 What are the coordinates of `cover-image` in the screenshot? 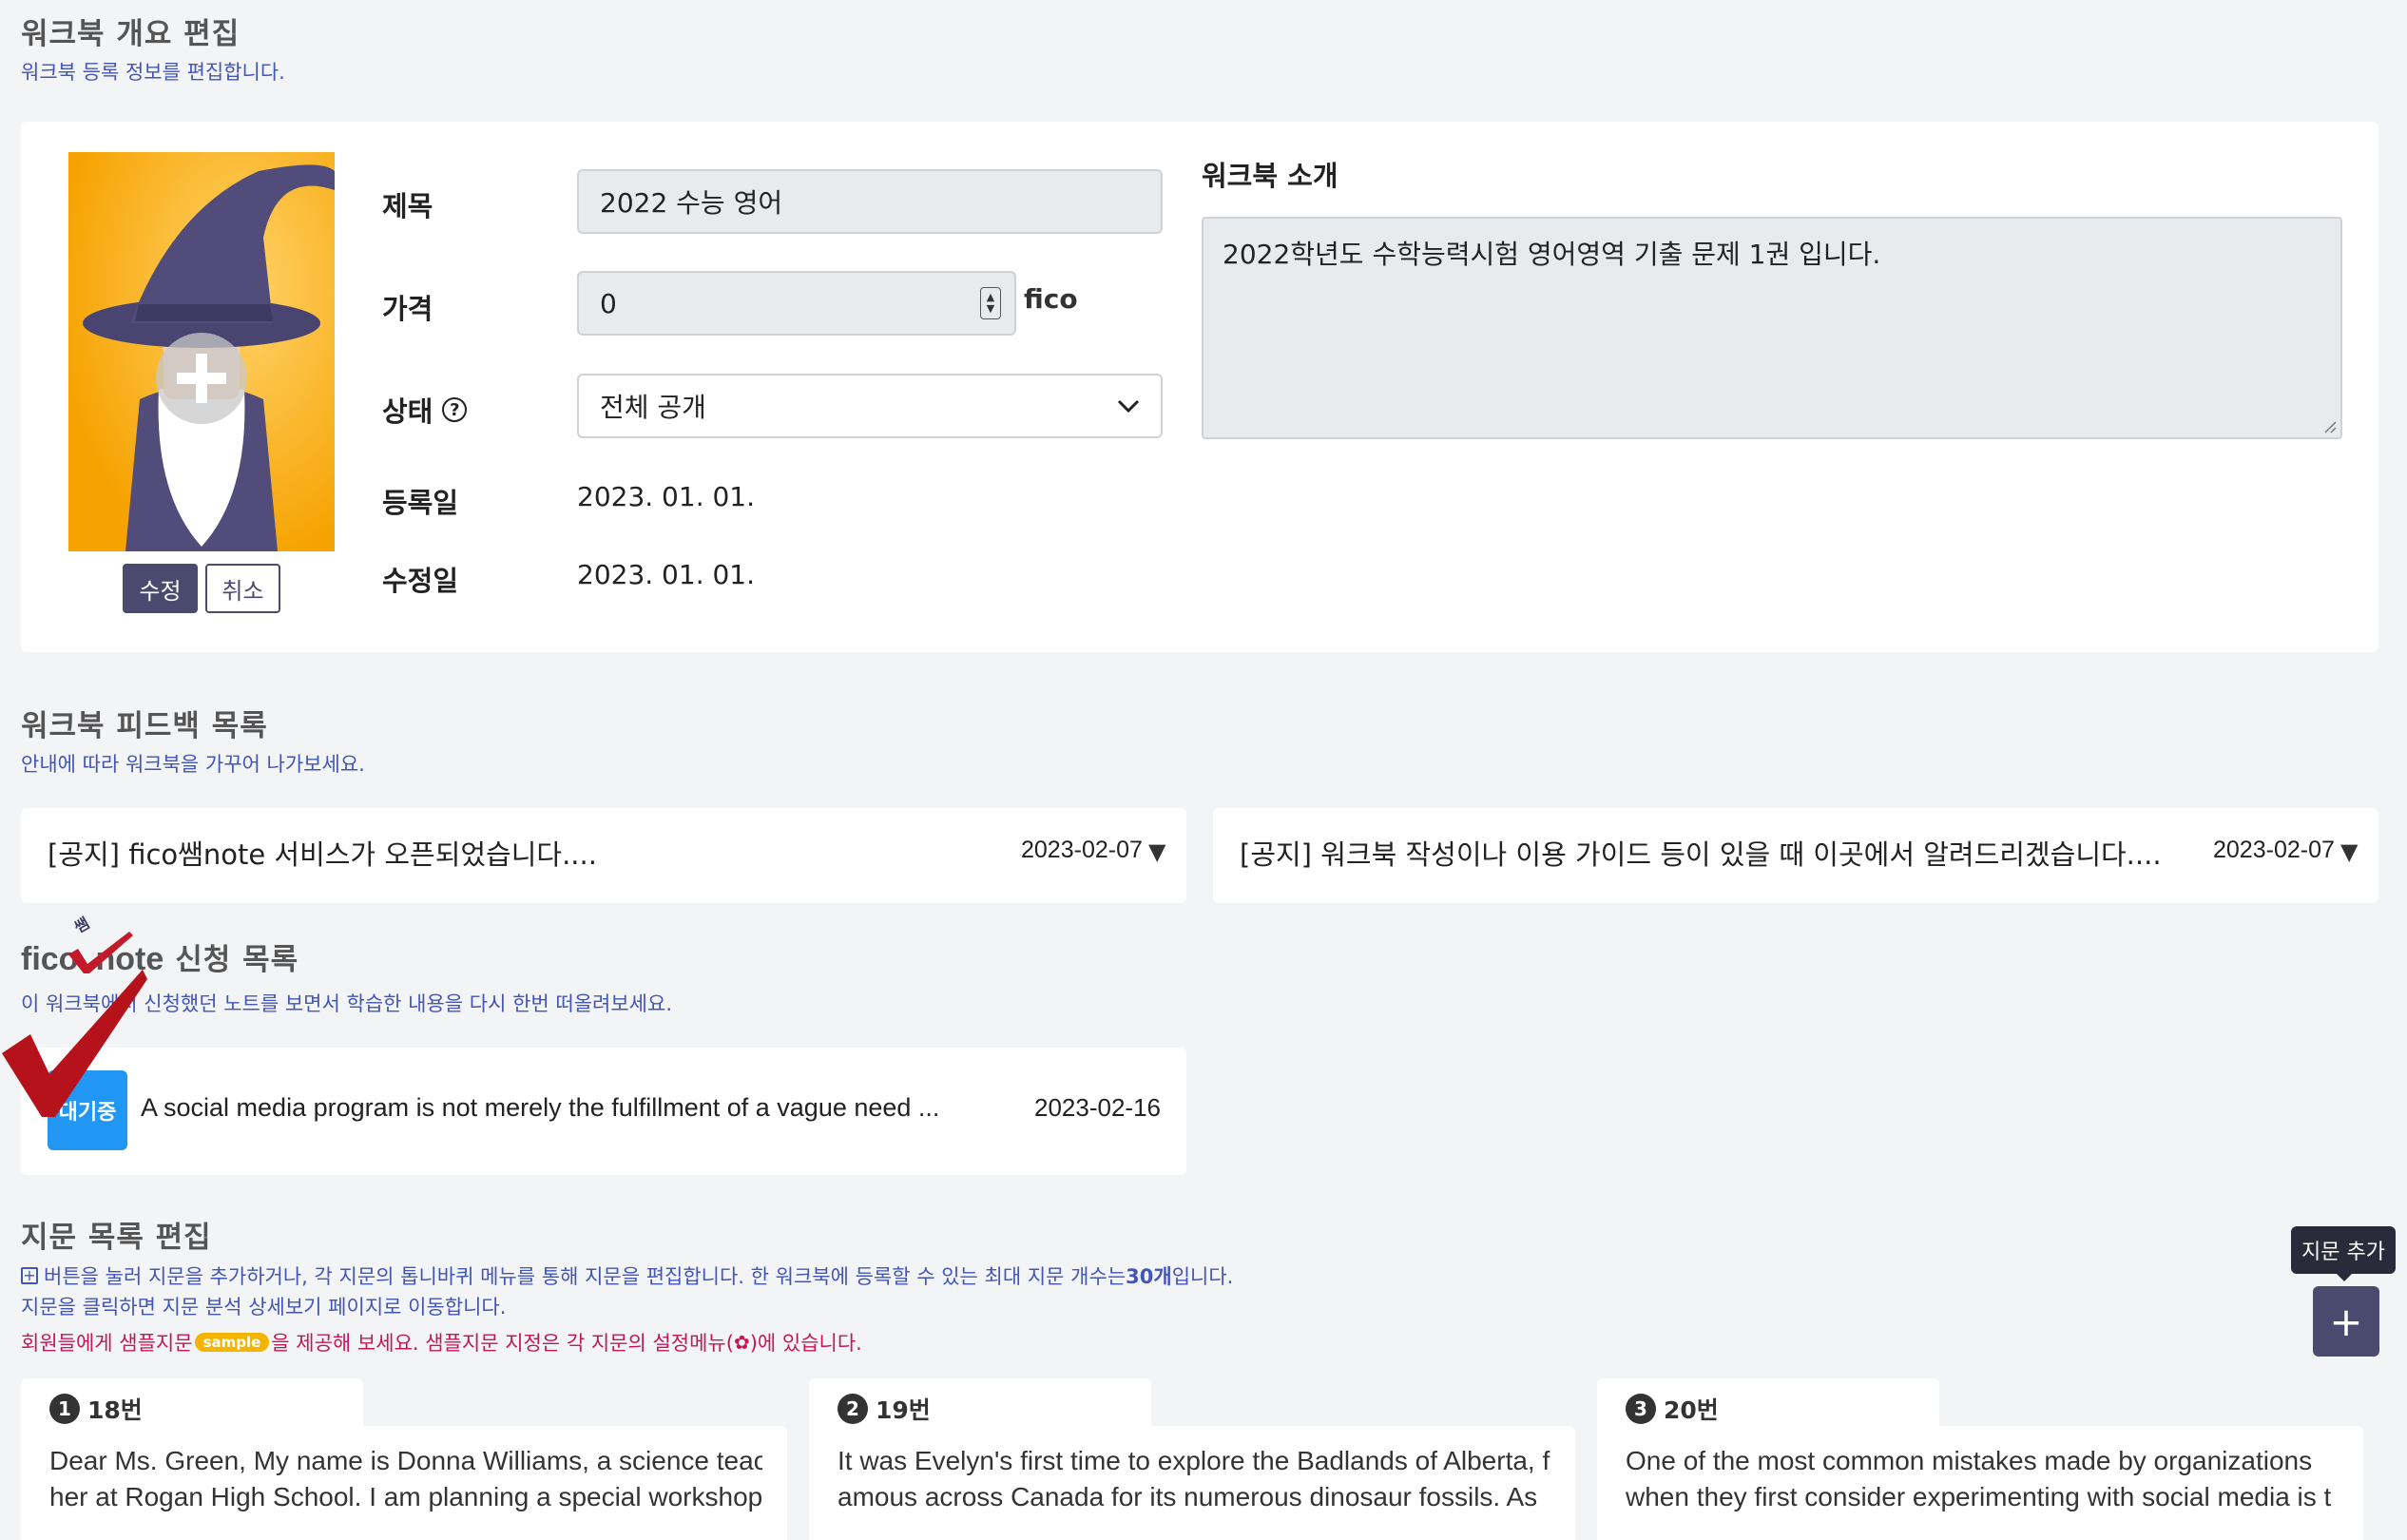 It's located at (201, 351).